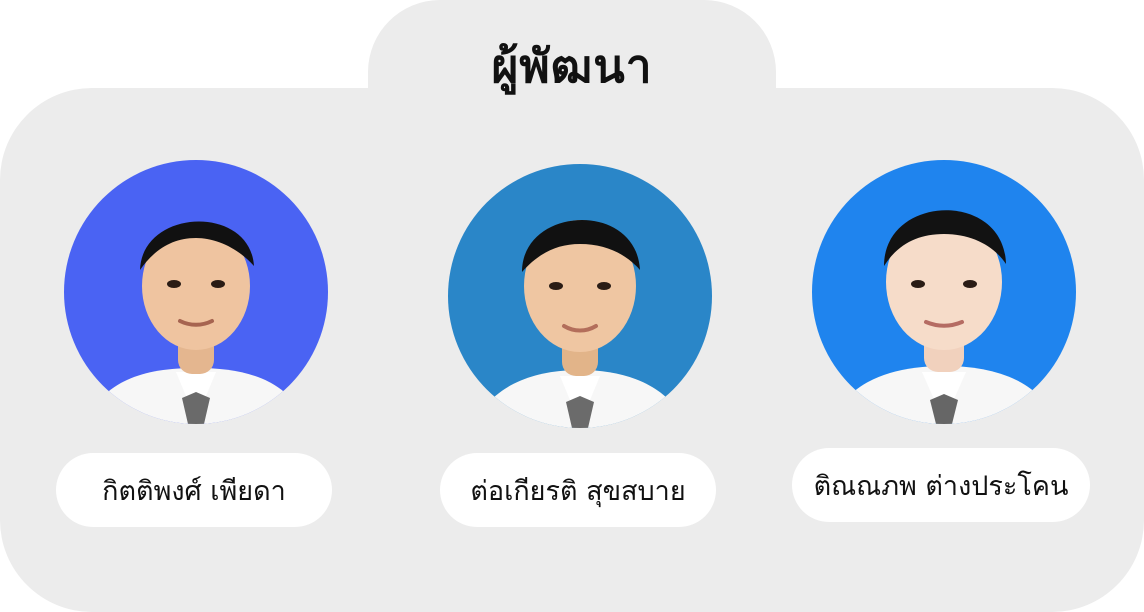  I want to click on page-title: ผู้พัฒนา, so click(572, 66).